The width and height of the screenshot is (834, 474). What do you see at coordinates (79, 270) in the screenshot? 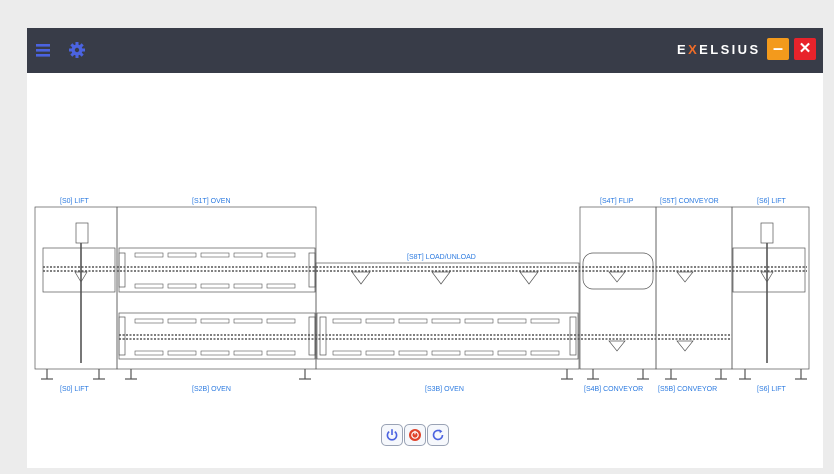
I see `lift-left-carriage` at bounding box center [79, 270].